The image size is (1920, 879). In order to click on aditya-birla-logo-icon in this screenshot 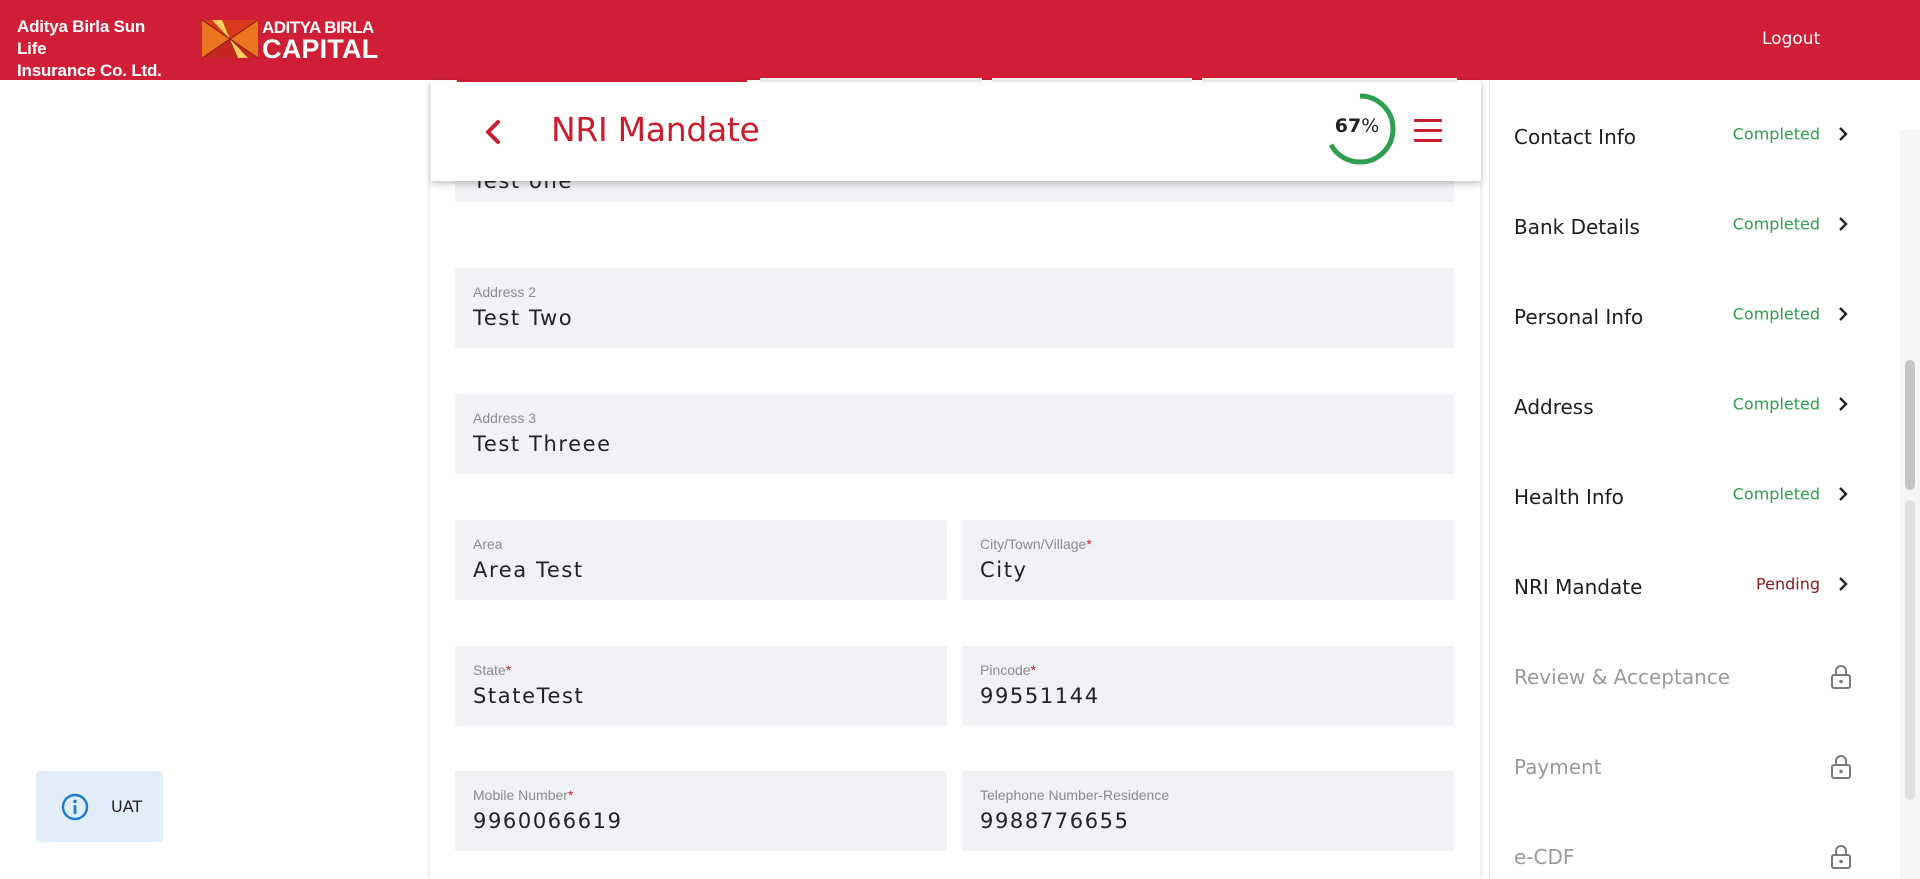, I will do `click(230, 39)`.